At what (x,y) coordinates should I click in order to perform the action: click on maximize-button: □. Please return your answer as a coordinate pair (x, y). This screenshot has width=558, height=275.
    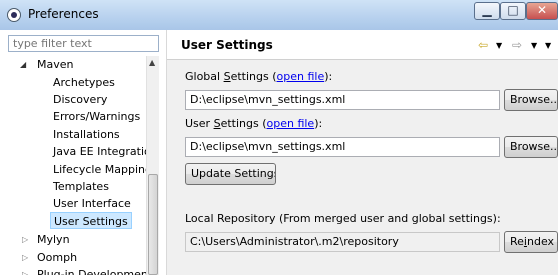
    Looking at the image, I should click on (513, 11).